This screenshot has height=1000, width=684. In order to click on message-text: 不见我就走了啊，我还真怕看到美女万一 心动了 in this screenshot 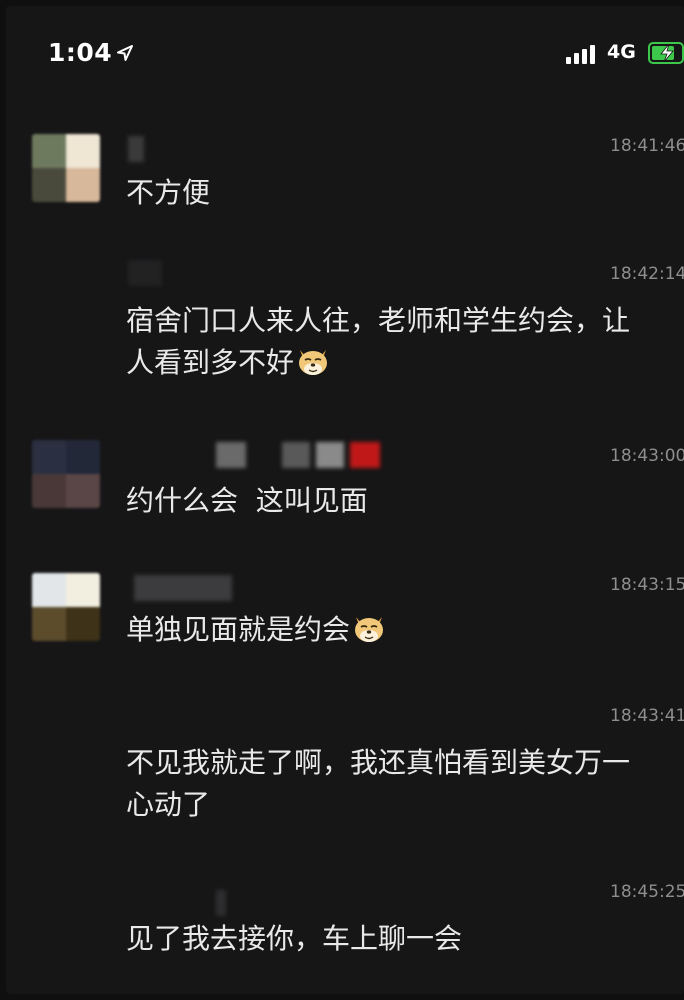, I will do `click(378, 784)`.